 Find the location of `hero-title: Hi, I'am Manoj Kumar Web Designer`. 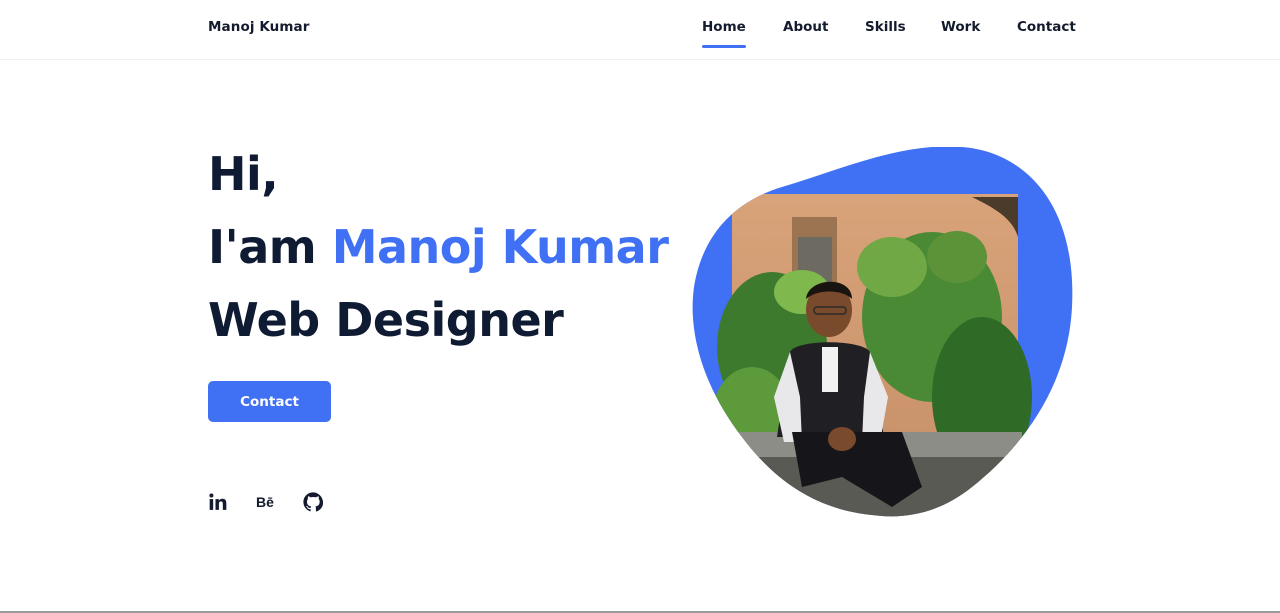

hero-title: Hi, I'am Manoj Kumar Web Designer is located at coordinates (438, 247).